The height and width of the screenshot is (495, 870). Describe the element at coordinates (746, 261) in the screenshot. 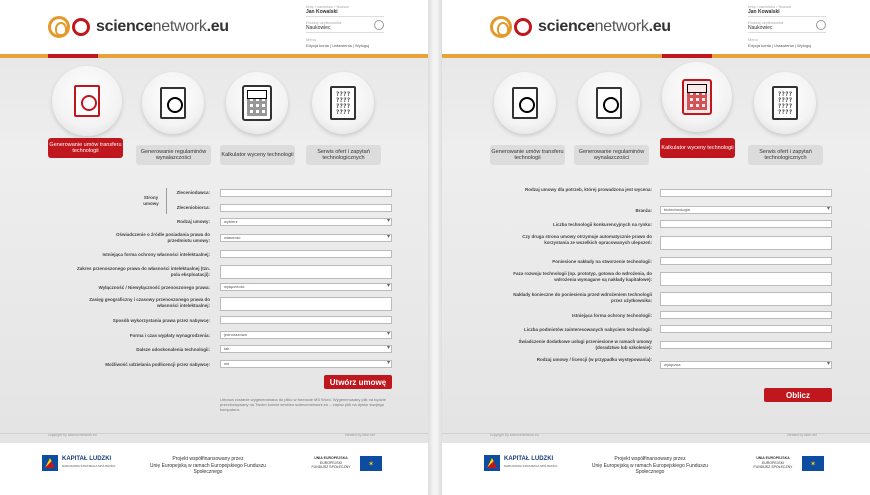

I see `incurred-costs-input` at that location.